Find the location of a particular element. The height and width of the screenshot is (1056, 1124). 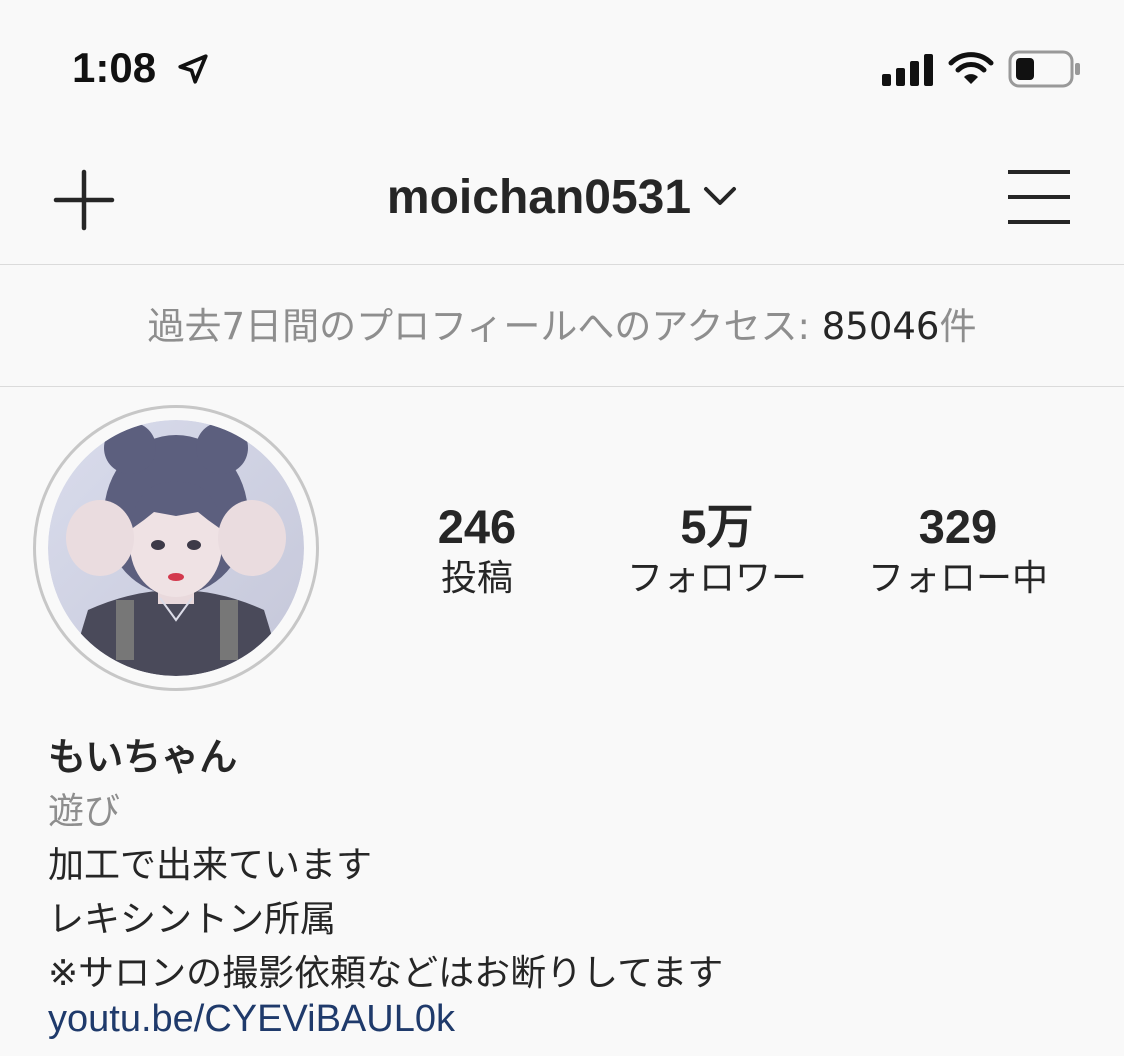

avatar is located at coordinates (176, 548).